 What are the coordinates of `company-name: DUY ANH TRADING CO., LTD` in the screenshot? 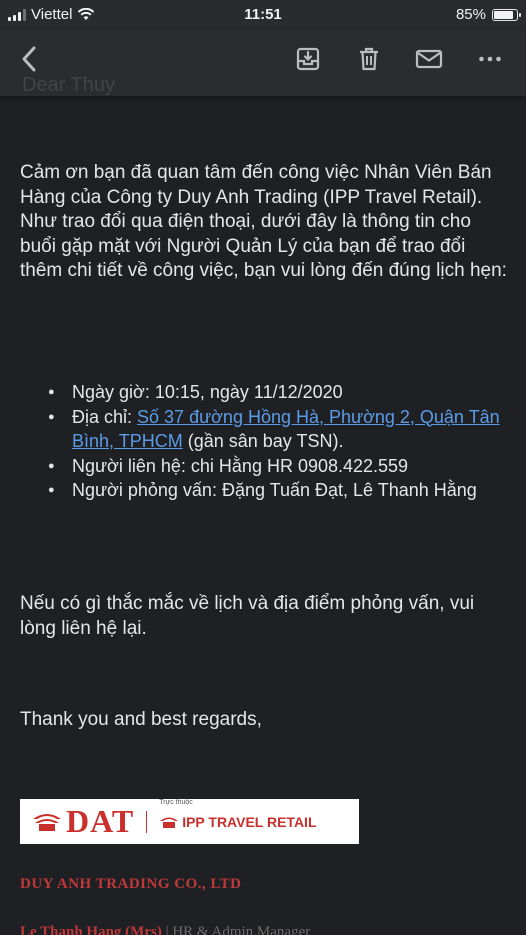 It's located at (131, 884).